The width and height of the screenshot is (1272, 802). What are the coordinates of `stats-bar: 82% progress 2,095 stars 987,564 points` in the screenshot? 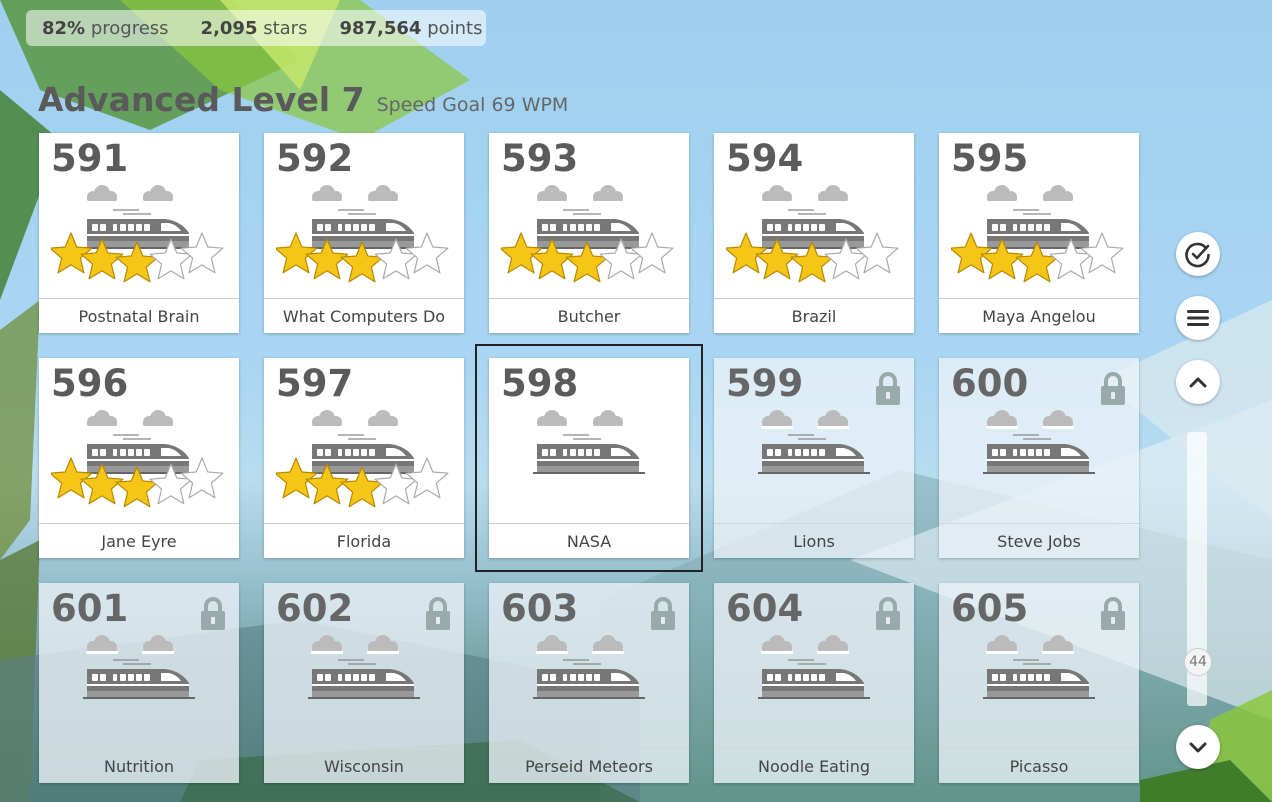 It's located at (256, 28).